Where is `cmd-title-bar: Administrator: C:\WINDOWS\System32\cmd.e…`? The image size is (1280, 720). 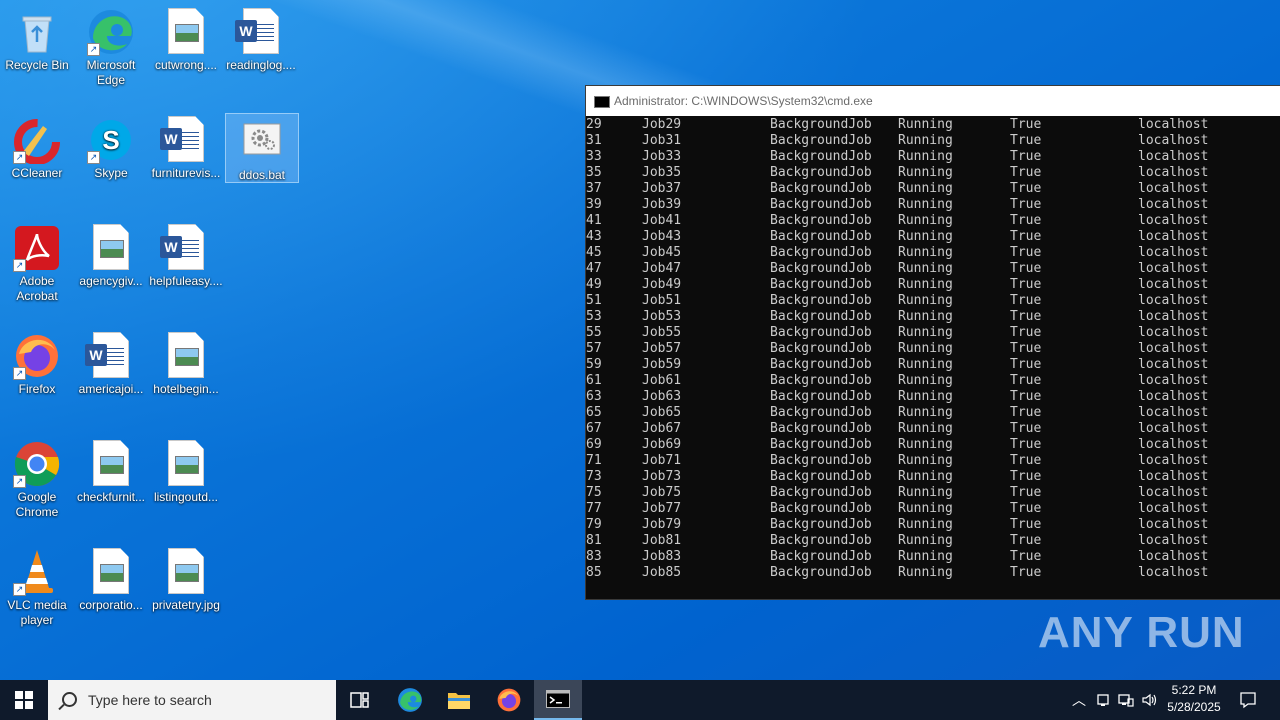 cmd-title-bar: Administrator: C:\WINDOWS\System32\cmd.e… is located at coordinates (933, 101).